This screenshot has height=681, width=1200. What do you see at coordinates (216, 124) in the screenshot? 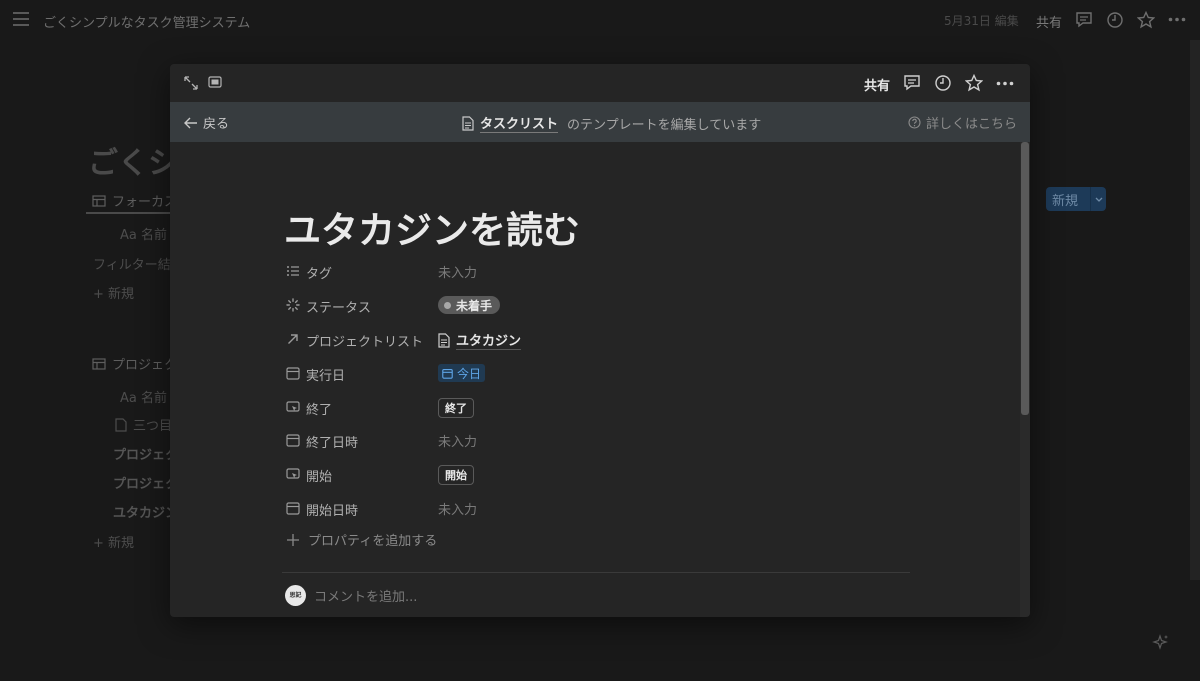
I see `back-label: 戻る` at bounding box center [216, 124].